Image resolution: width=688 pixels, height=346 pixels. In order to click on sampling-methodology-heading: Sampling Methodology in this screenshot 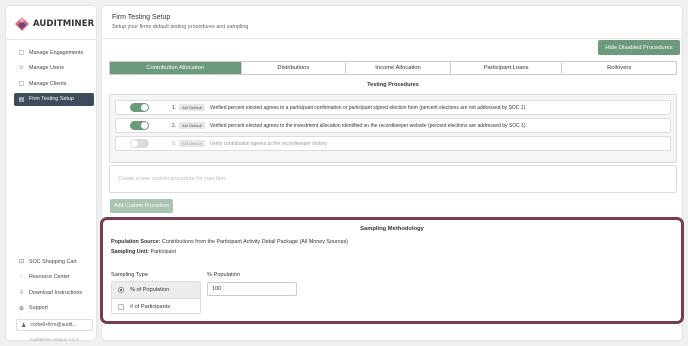, I will do `click(392, 229)`.